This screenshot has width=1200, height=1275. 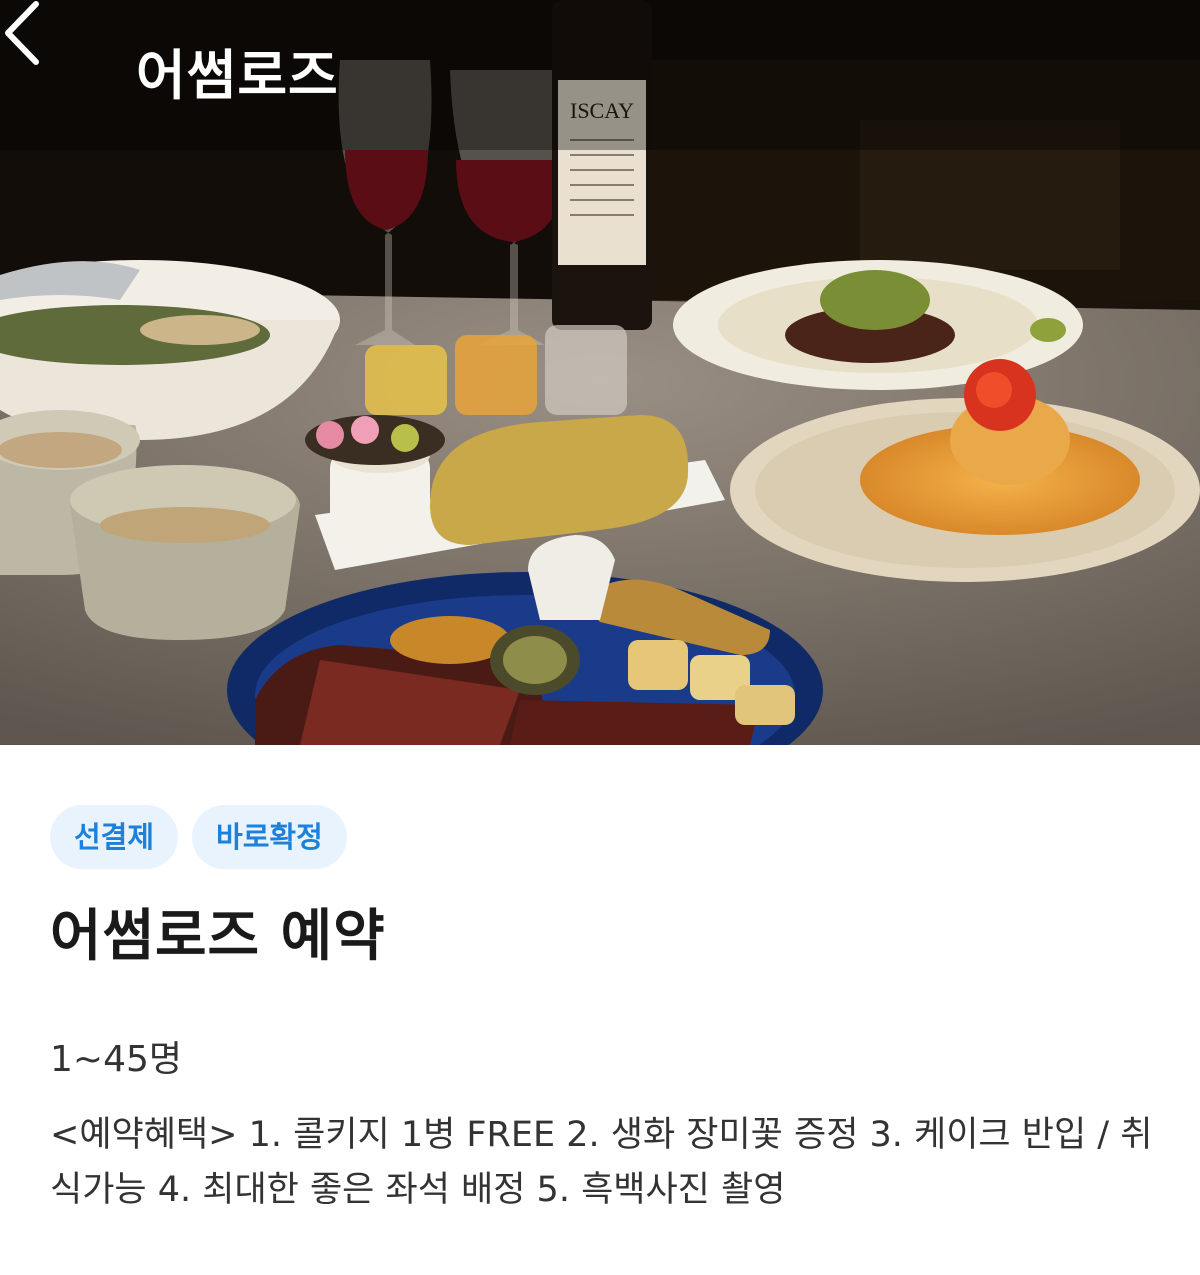 What do you see at coordinates (269, 837) in the screenshot?
I see `instant-confirm-badge: 바로확정` at bounding box center [269, 837].